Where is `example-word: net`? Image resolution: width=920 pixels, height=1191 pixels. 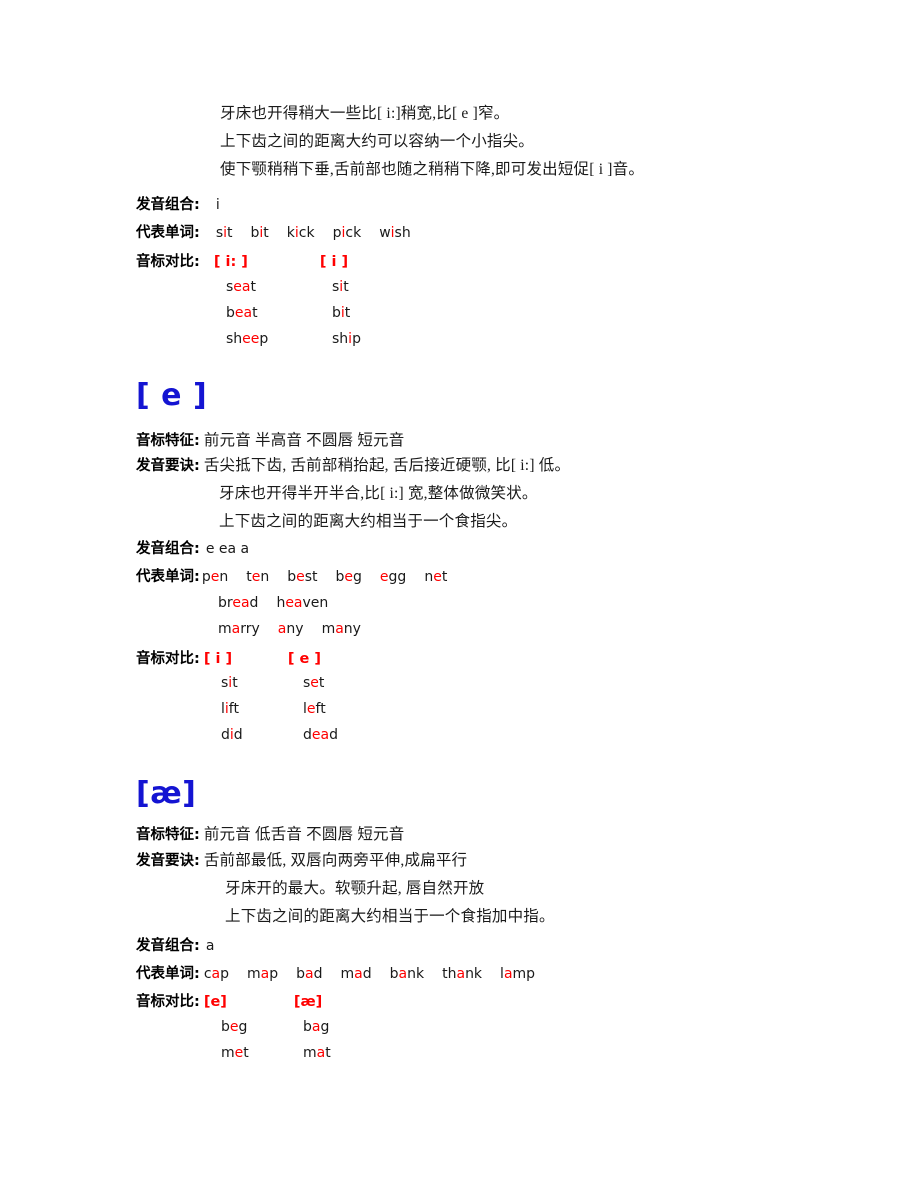
example-word: net is located at coordinates (436, 577).